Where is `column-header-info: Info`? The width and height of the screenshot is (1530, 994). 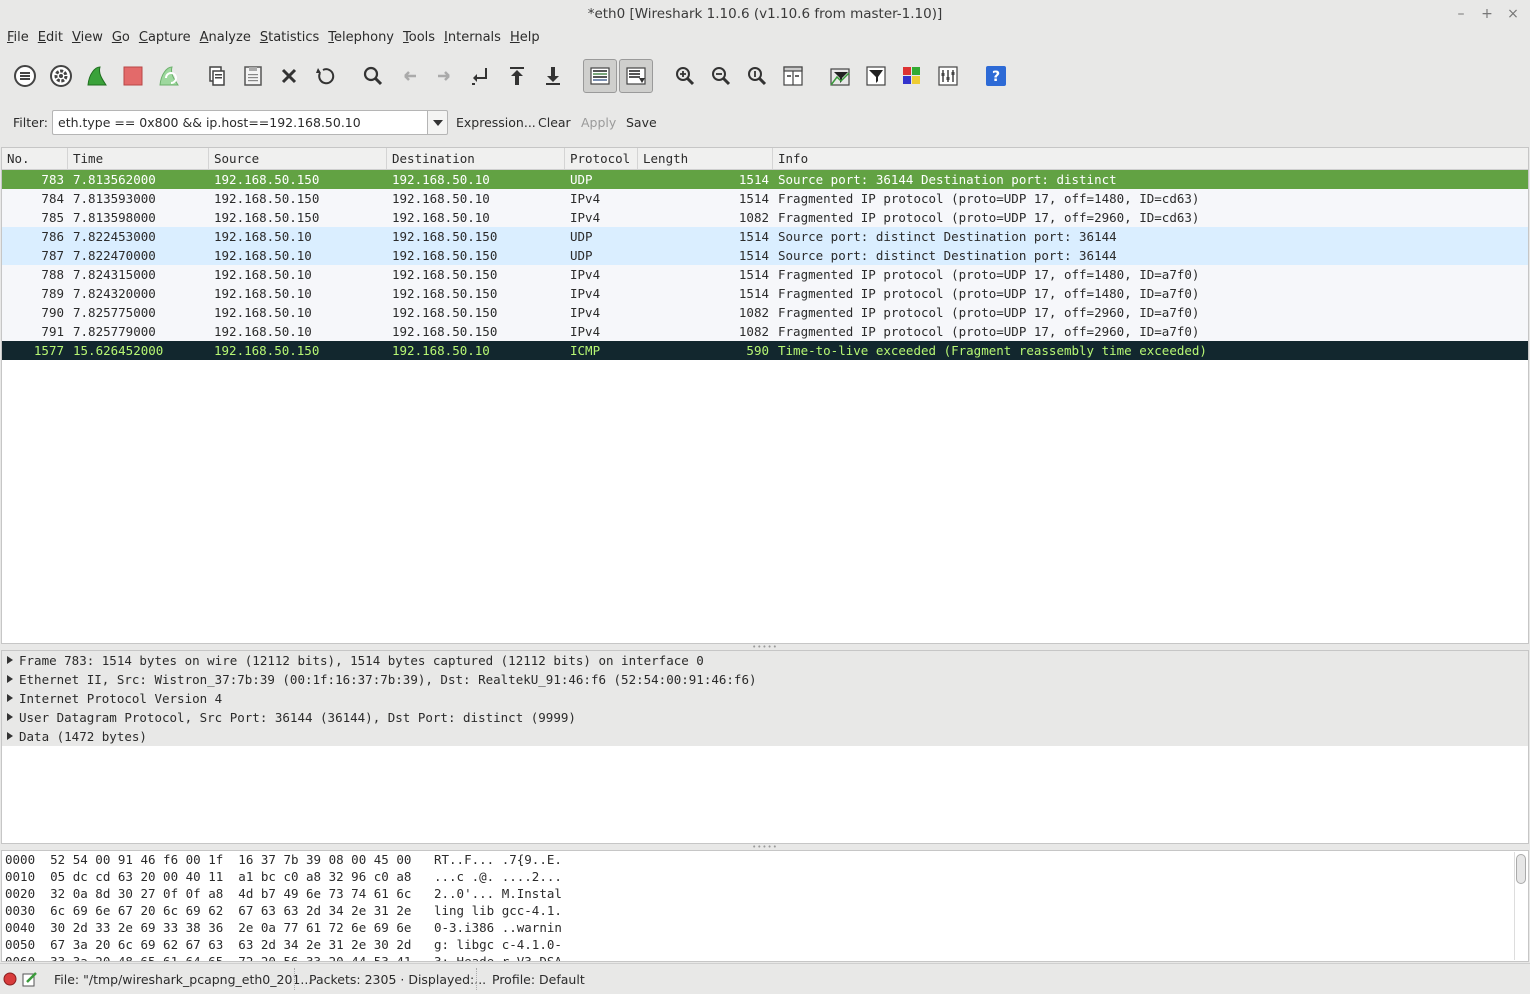
column-header-info: Info is located at coordinates (1150, 158).